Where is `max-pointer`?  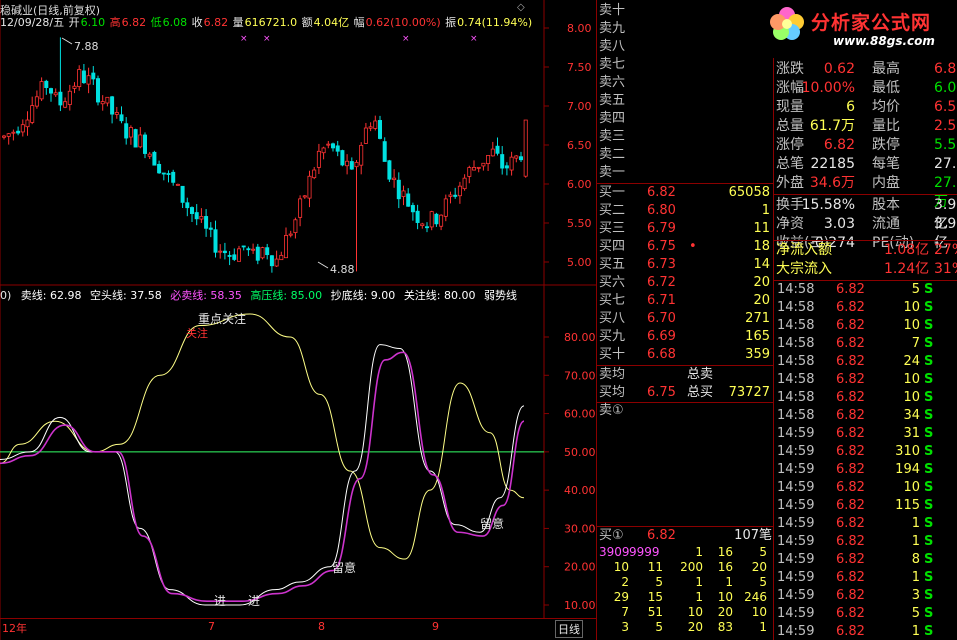 max-pointer is located at coordinates (67, 41).